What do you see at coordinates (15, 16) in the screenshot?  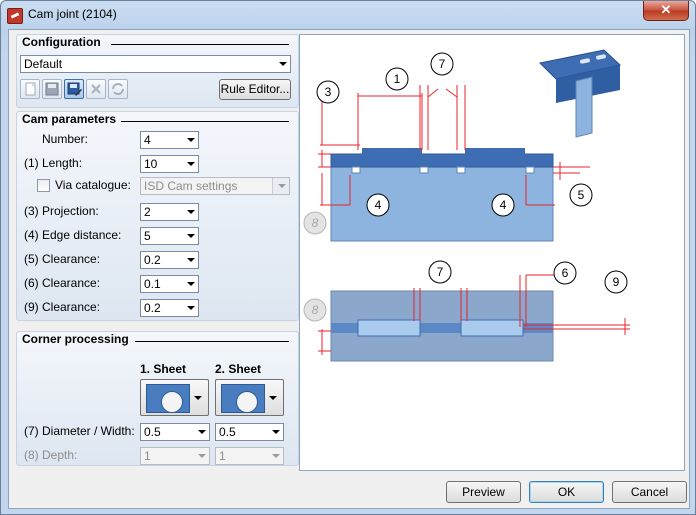 I see `app-icon` at bounding box center [15, 16].